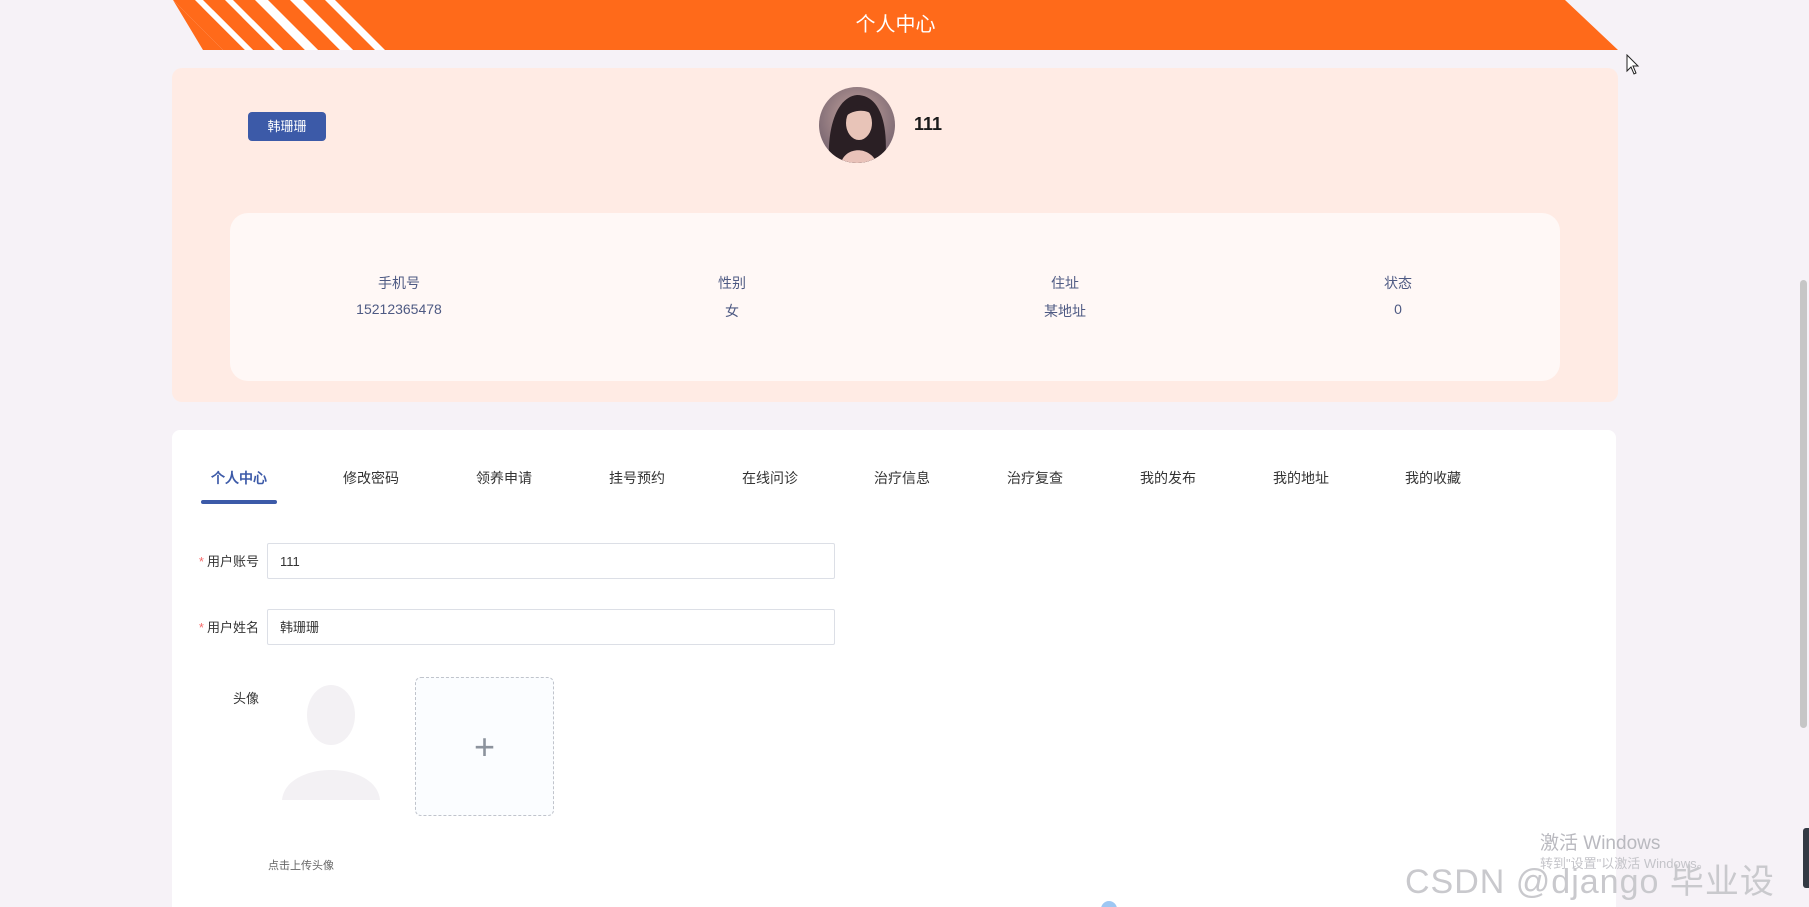 The width and height of the screenshot is (1809, 907). What do you see at coordinates (301, 866) in the screenshot?
I see `upload-hint: 点击上传头像` at bounding box center [301, 866].